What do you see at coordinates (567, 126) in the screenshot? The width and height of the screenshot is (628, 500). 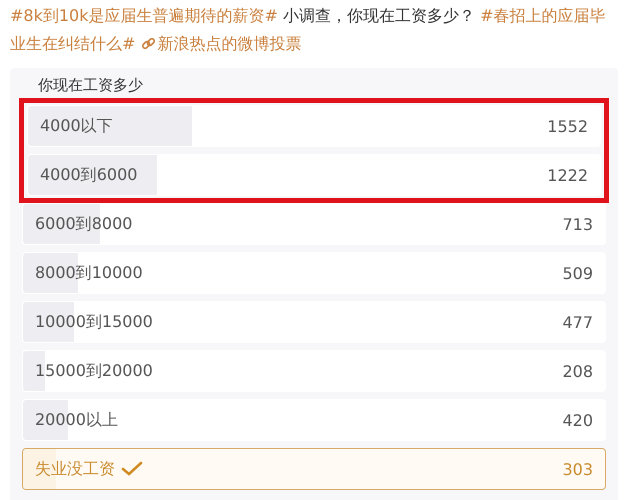 I see `vote-count: 1552` at bounding box center [567, 126].